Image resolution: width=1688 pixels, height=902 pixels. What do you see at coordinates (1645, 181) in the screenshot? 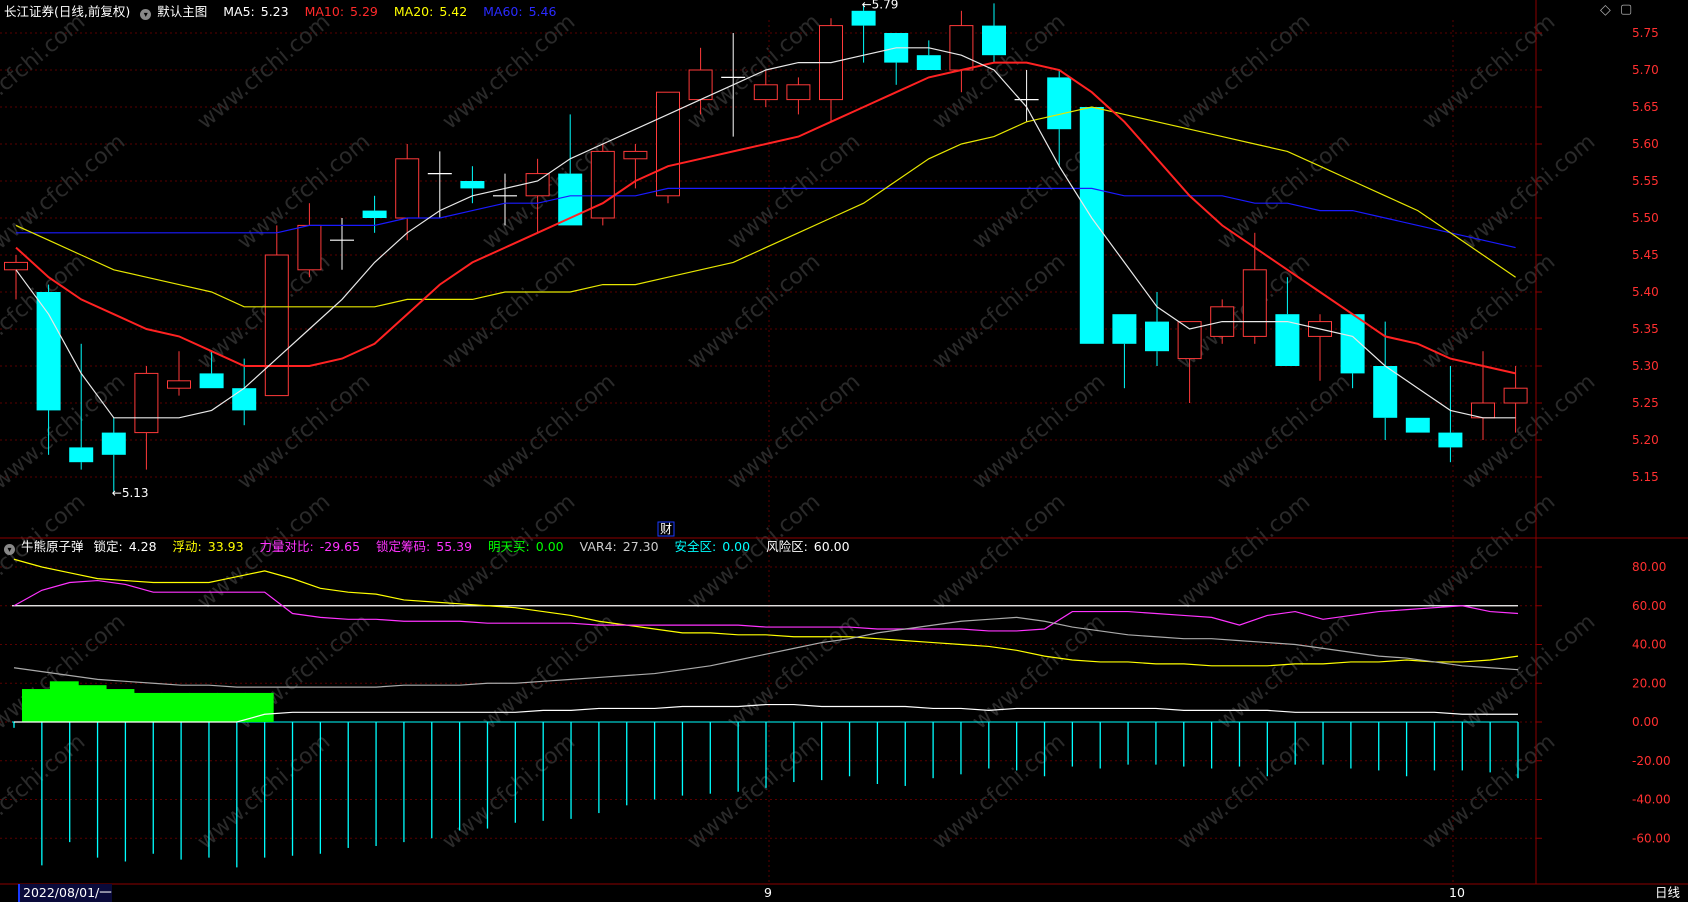
I see `y-tick-label: 5.55` at bounding box center [1645, 181].